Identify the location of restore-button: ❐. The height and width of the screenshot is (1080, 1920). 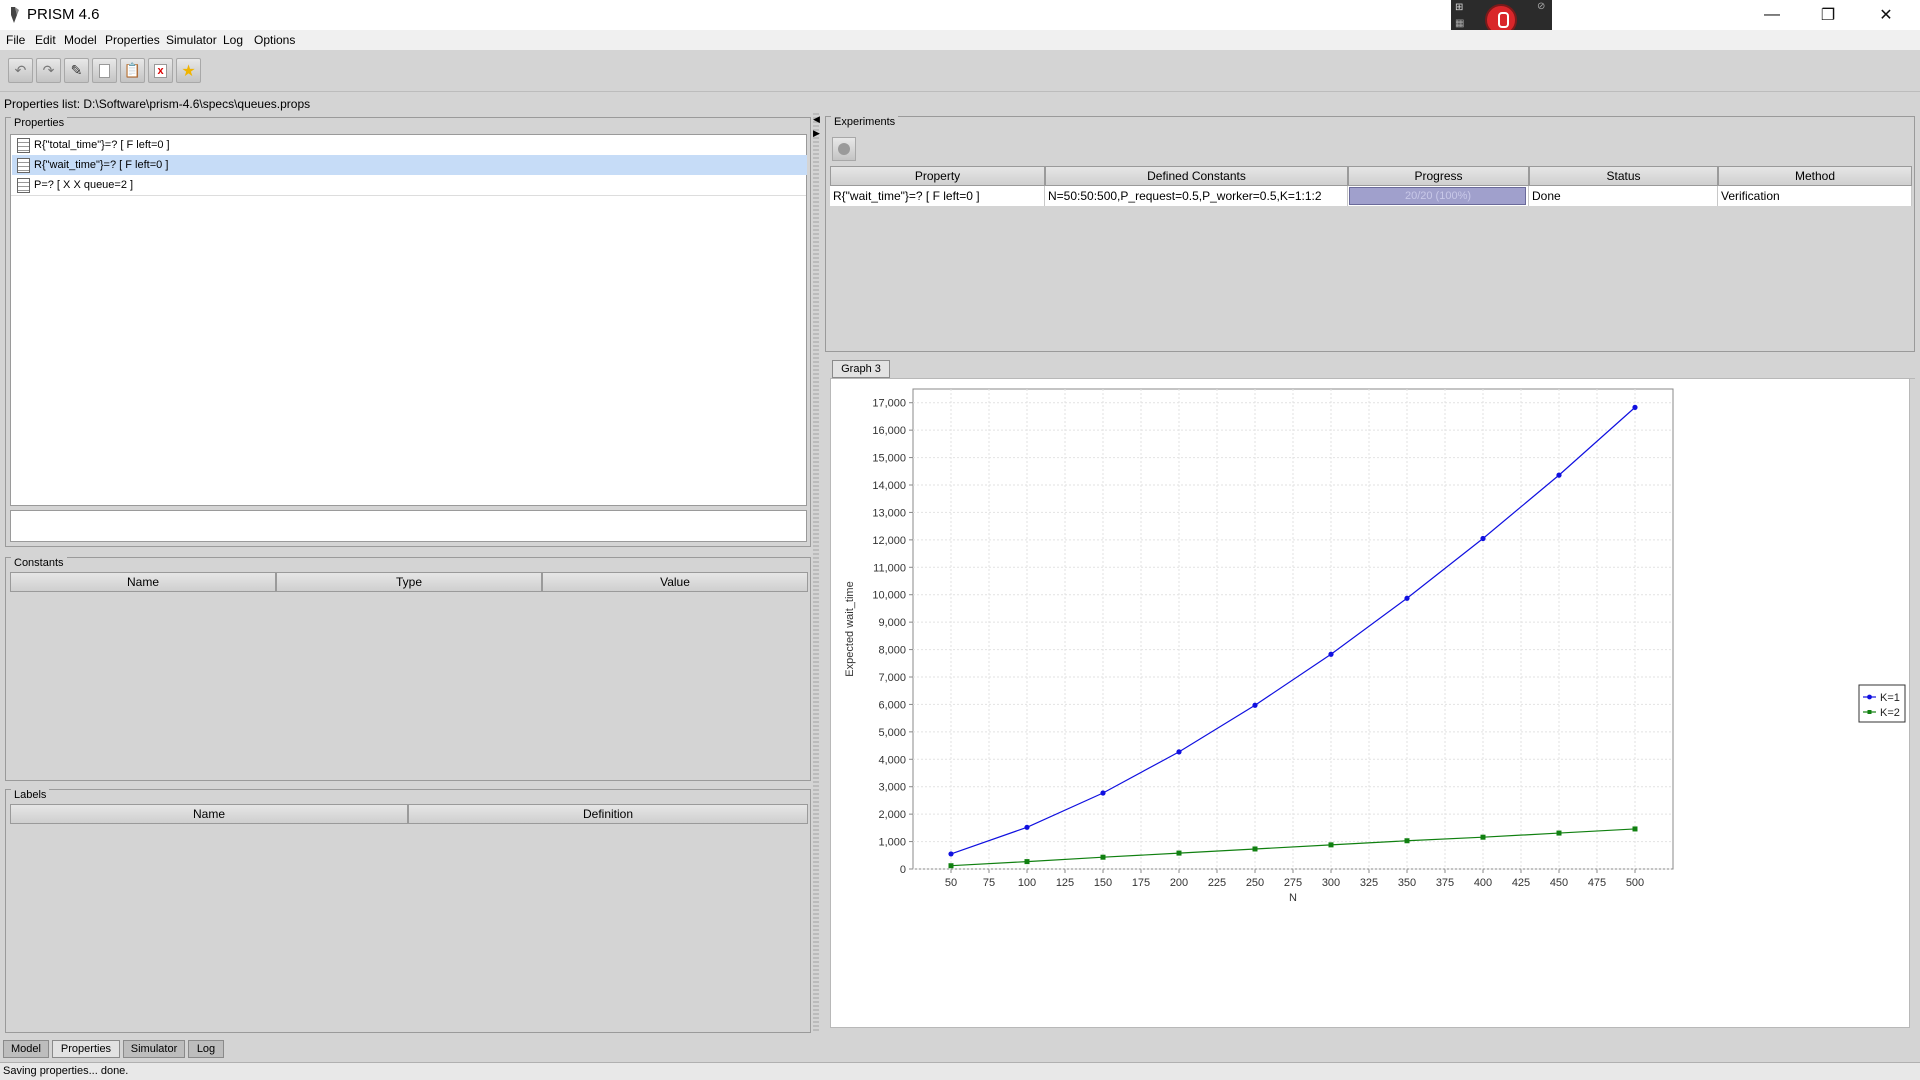
(1828, 15).